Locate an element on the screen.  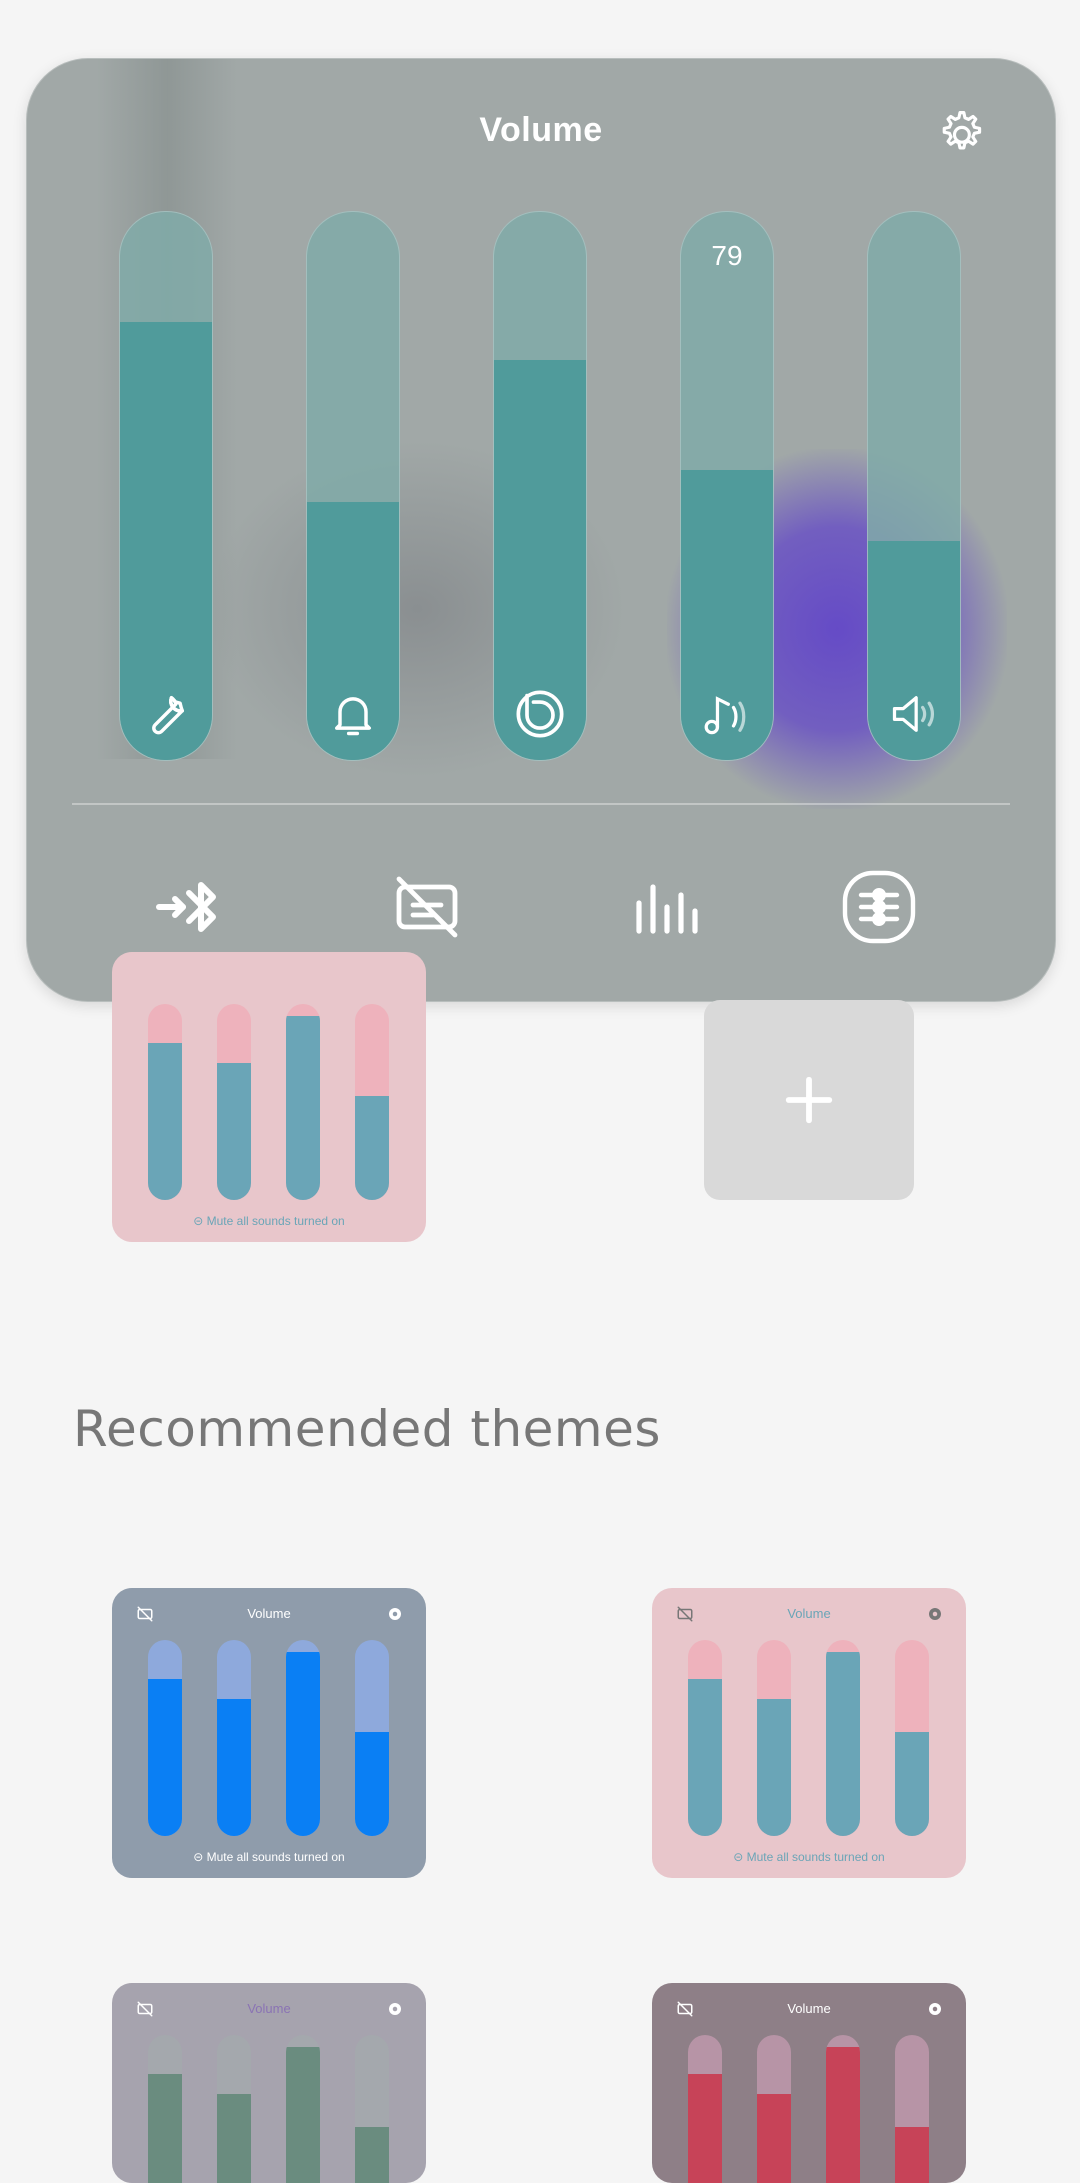
music-note-icon is located at coordinates (725, 715).